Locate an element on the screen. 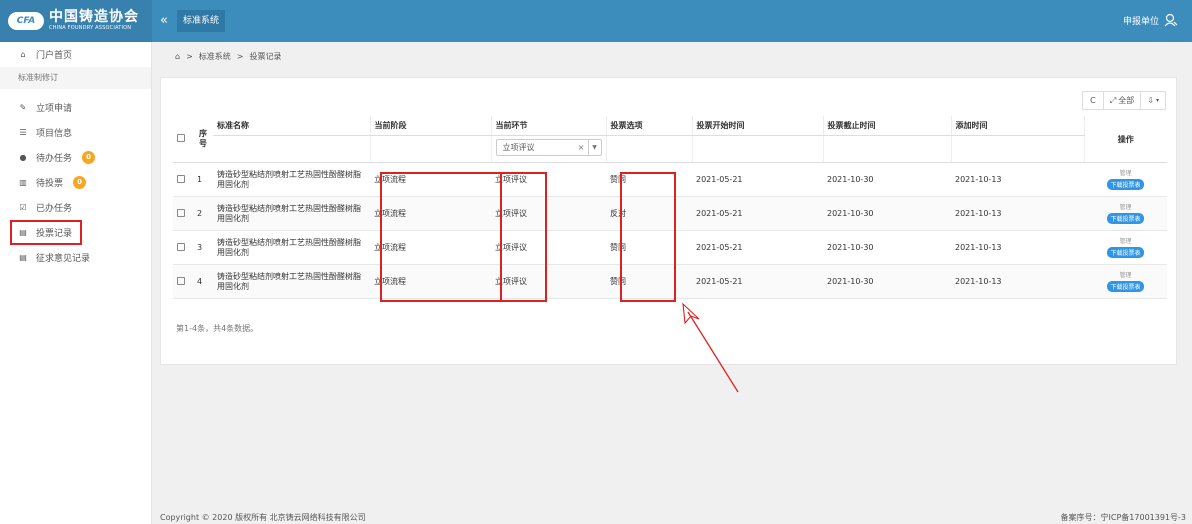 This screenshot has width=1192, height=524. column-header-stage: 当前阶段 is located at coordinates (430, 126).